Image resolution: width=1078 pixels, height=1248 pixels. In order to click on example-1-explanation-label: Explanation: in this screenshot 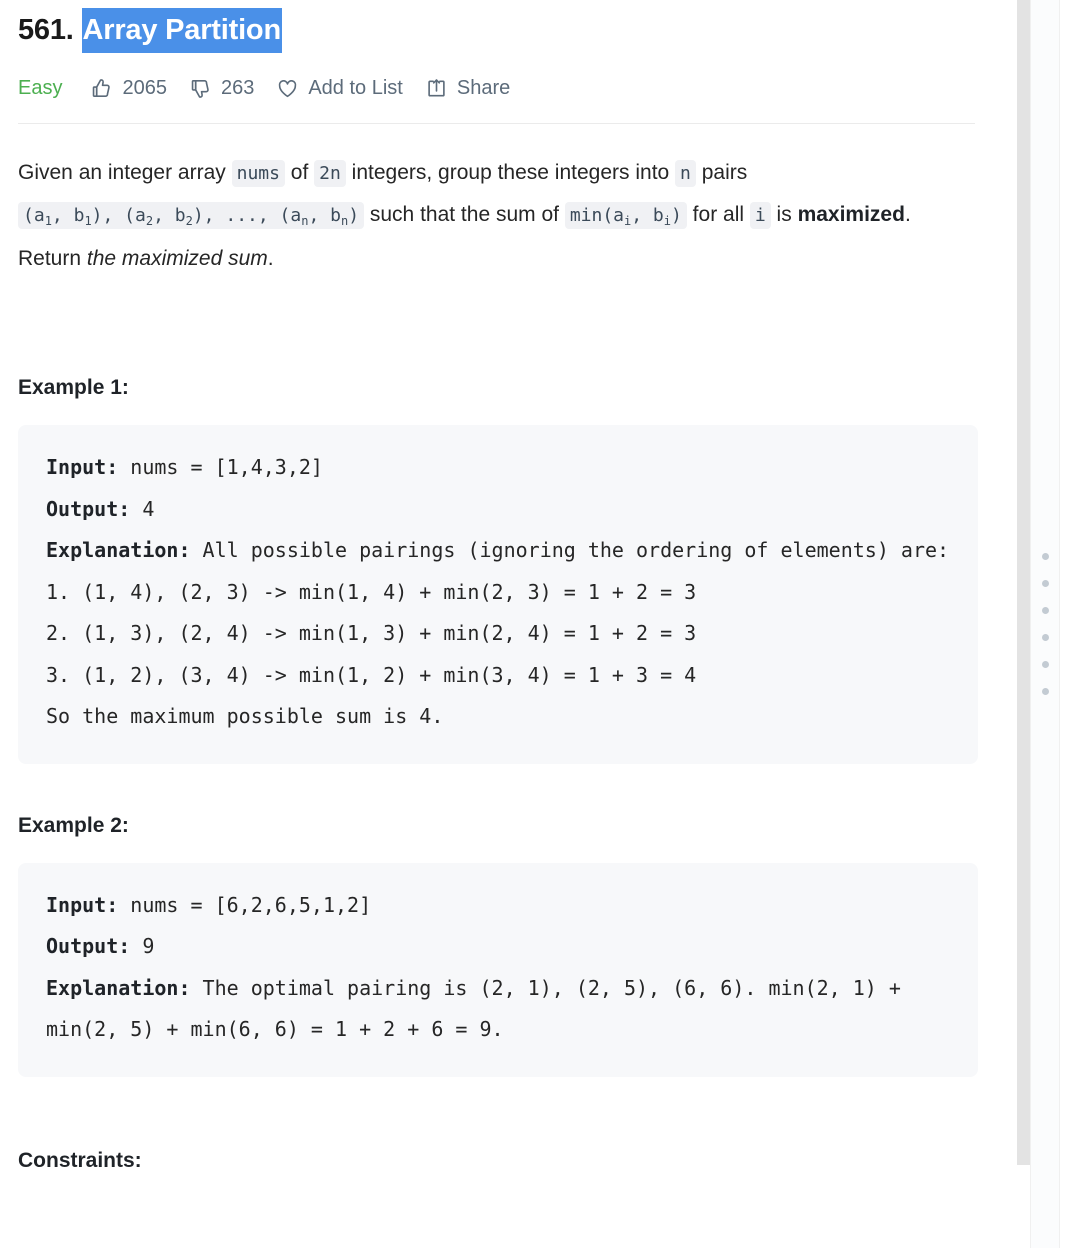, I will do `click(118, 550)`.